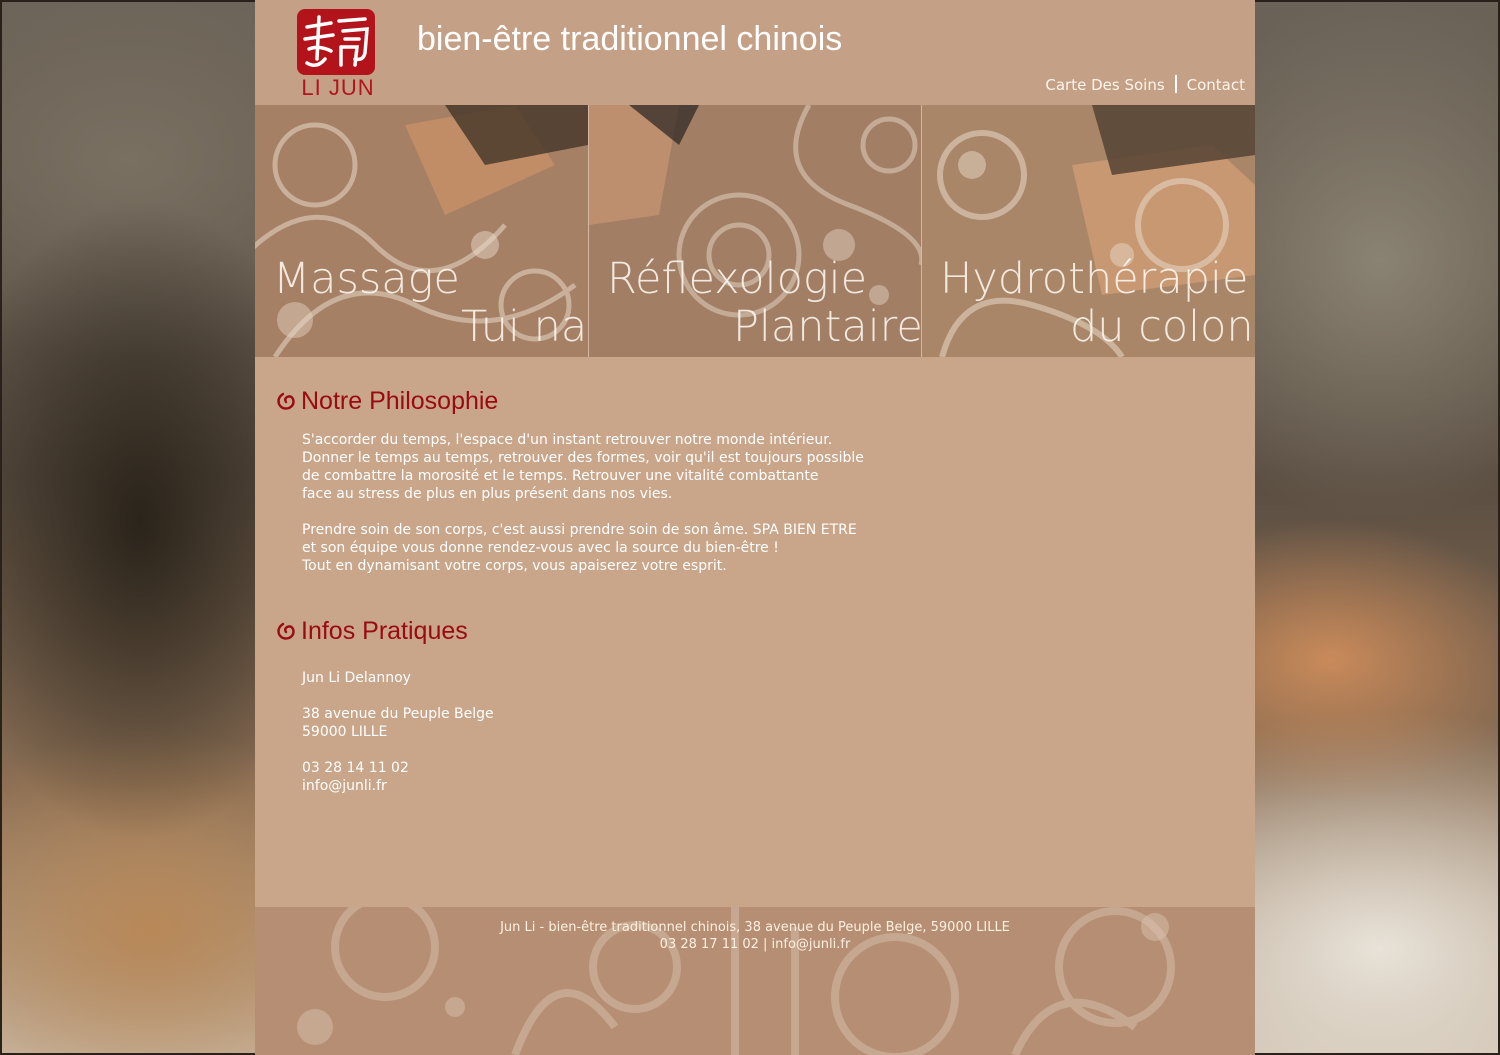  I want to click on section-title-philosophie: Notre Philosophie, so click(386, 401).